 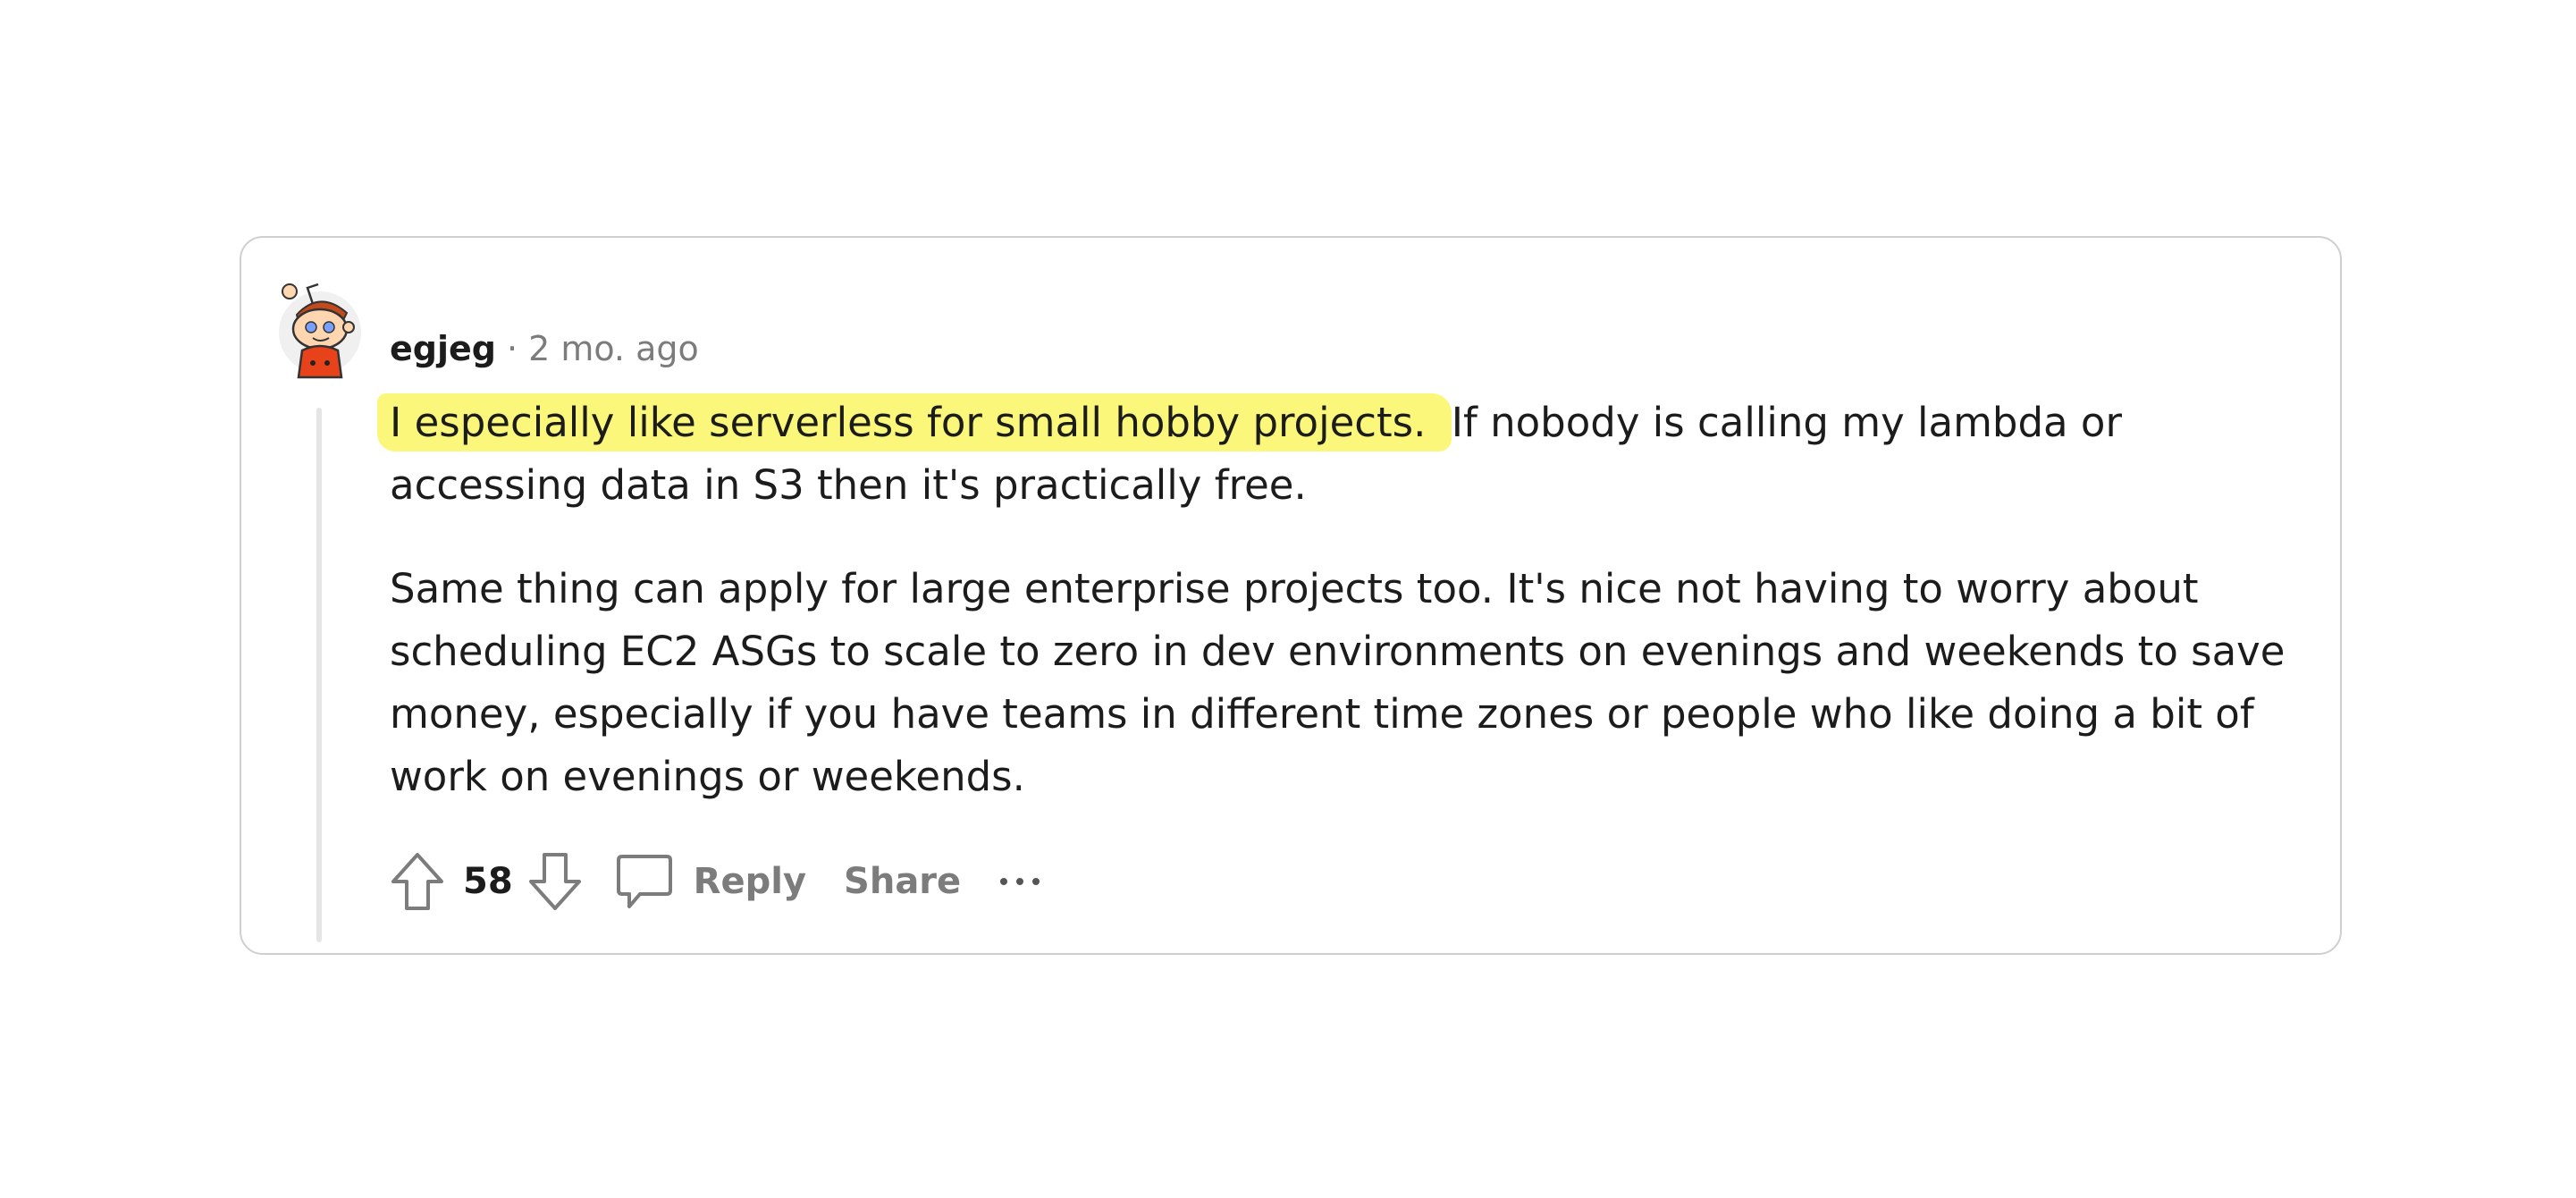 I want to click on comment-timestamp: 2 mo. ago, so click(x=614, y=348).